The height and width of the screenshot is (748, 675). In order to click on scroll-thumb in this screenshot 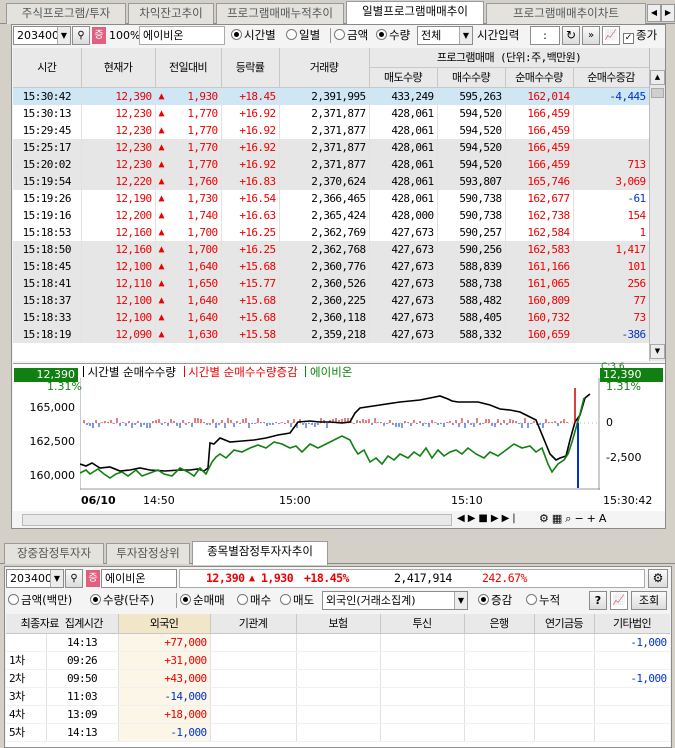, I will do `click(657, 93)`.